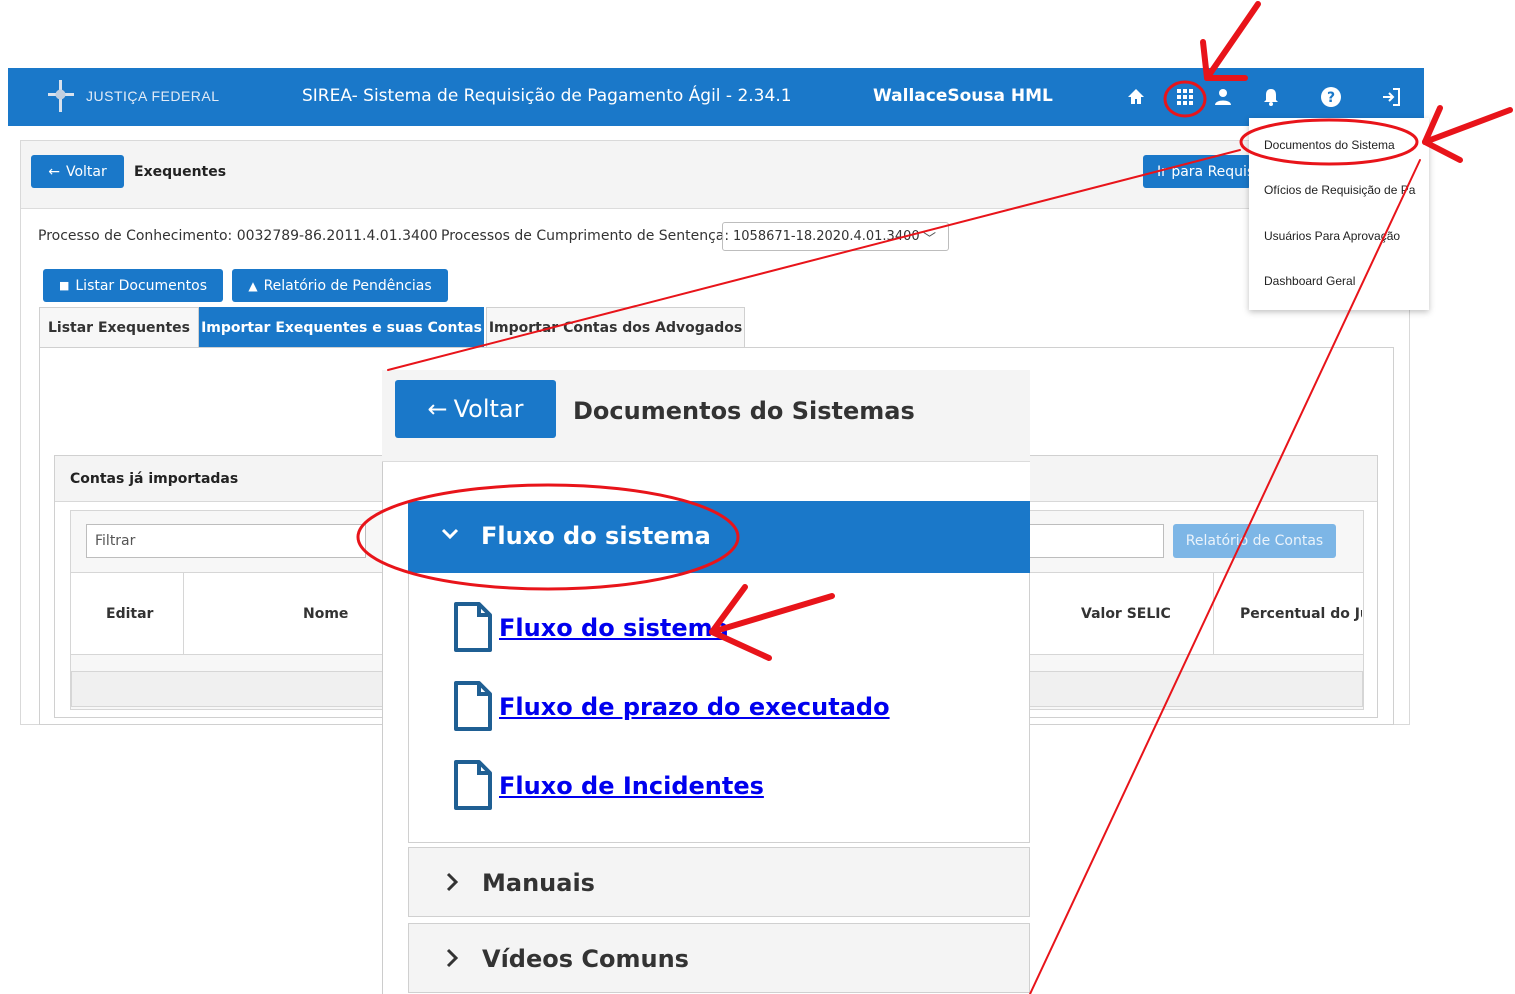 The image size is (1515, 994). Describe the element at coordinates (1185, 99) in the screenshot. I see `annotation-ellipse-apps` at that location.